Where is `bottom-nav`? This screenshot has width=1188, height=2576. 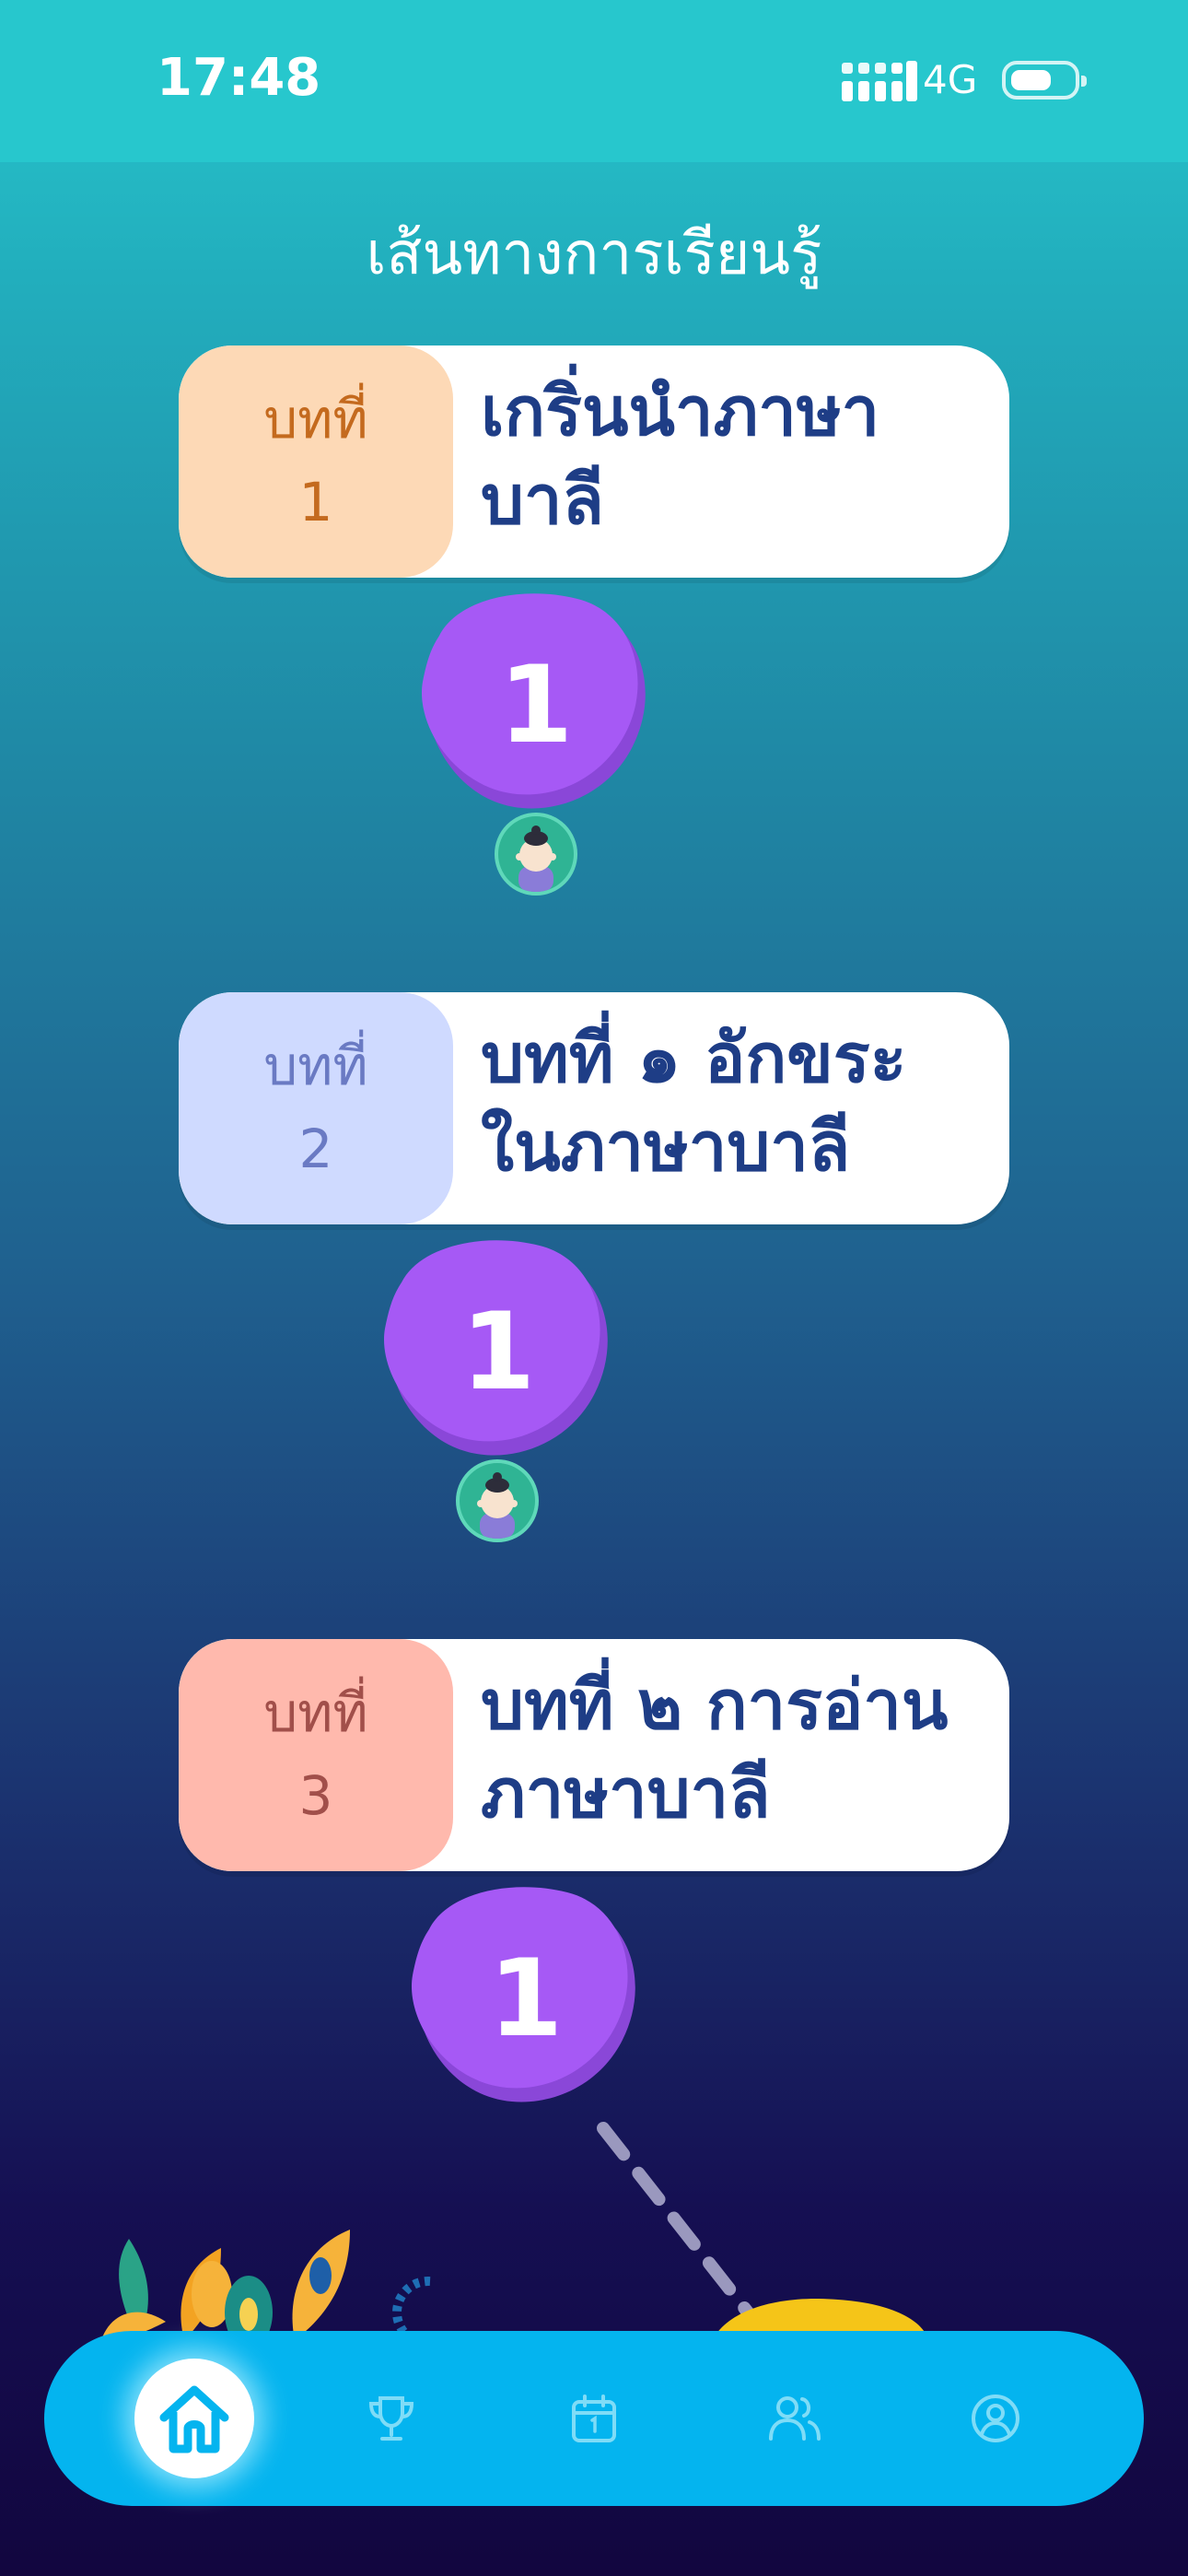
bottom-nav is located at coordinates (594, 2418).